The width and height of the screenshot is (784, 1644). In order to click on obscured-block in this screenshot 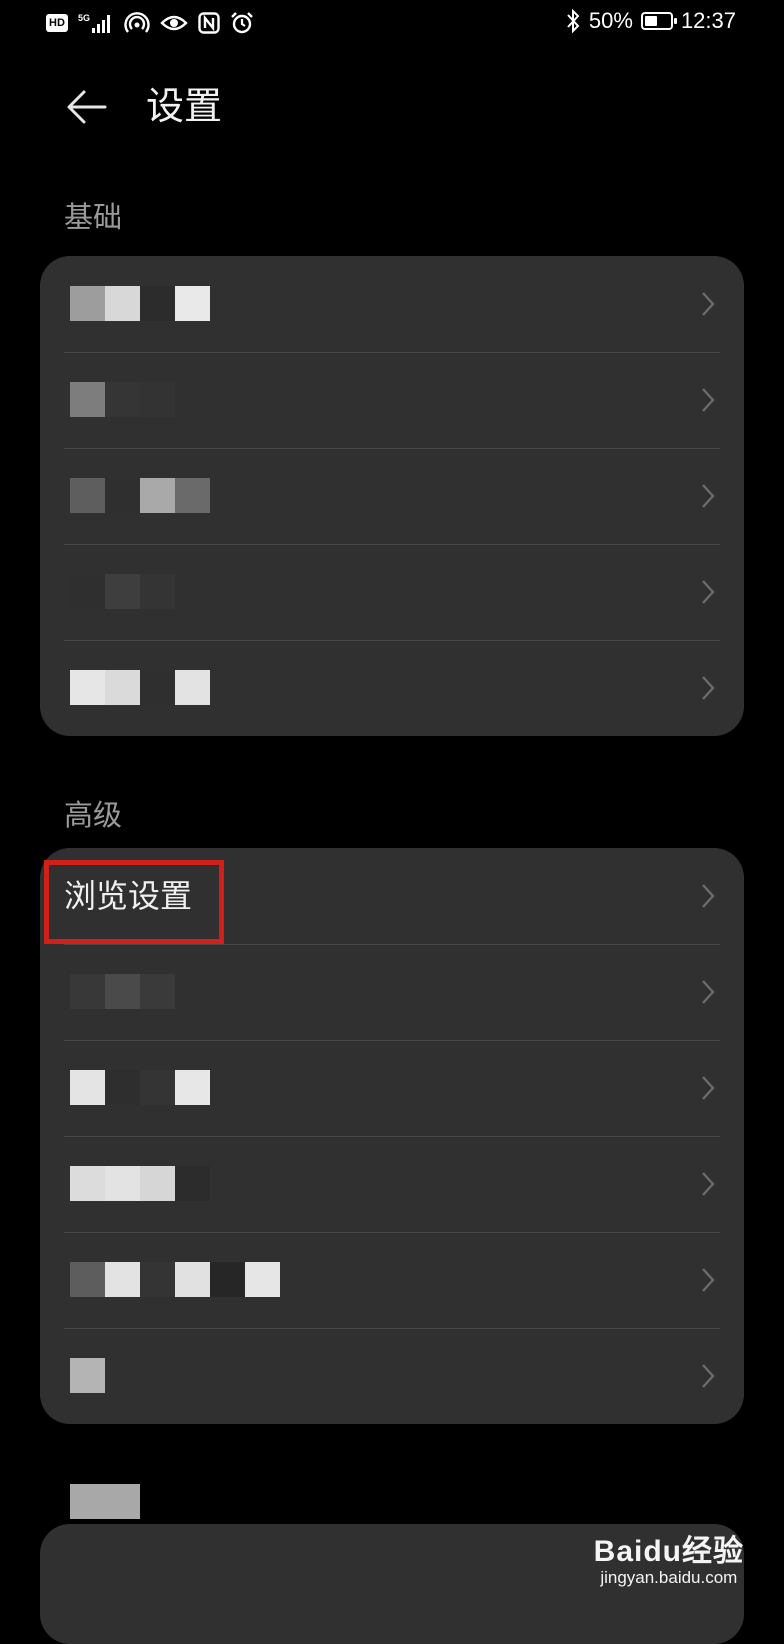, I will do `click(105, 1501)`.